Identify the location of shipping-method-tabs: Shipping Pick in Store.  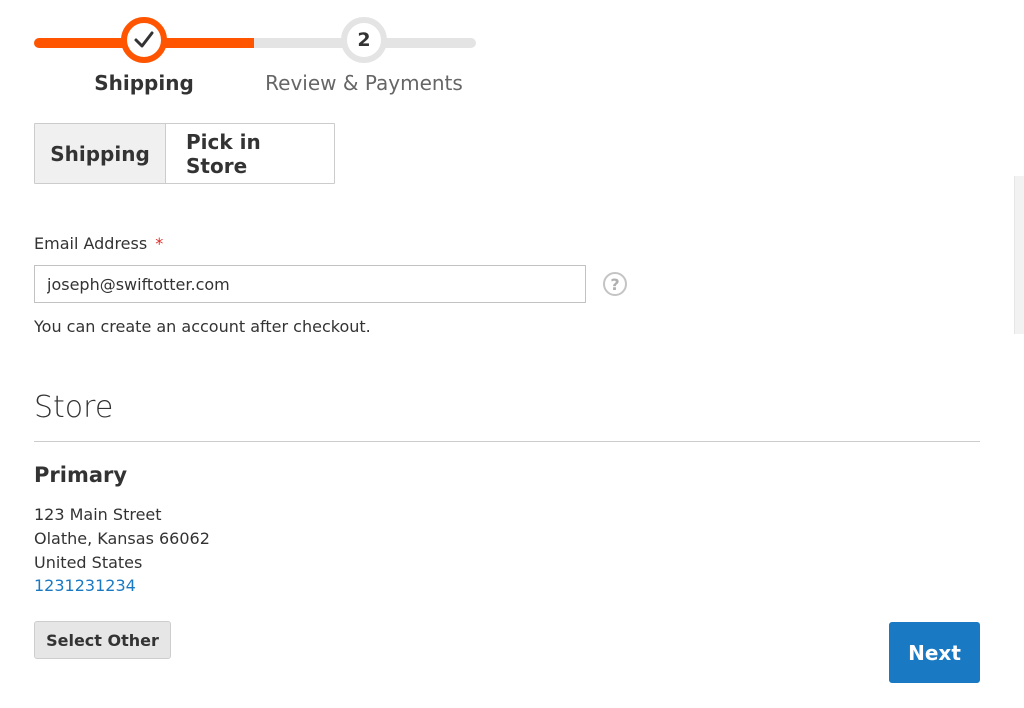
(184, 153).